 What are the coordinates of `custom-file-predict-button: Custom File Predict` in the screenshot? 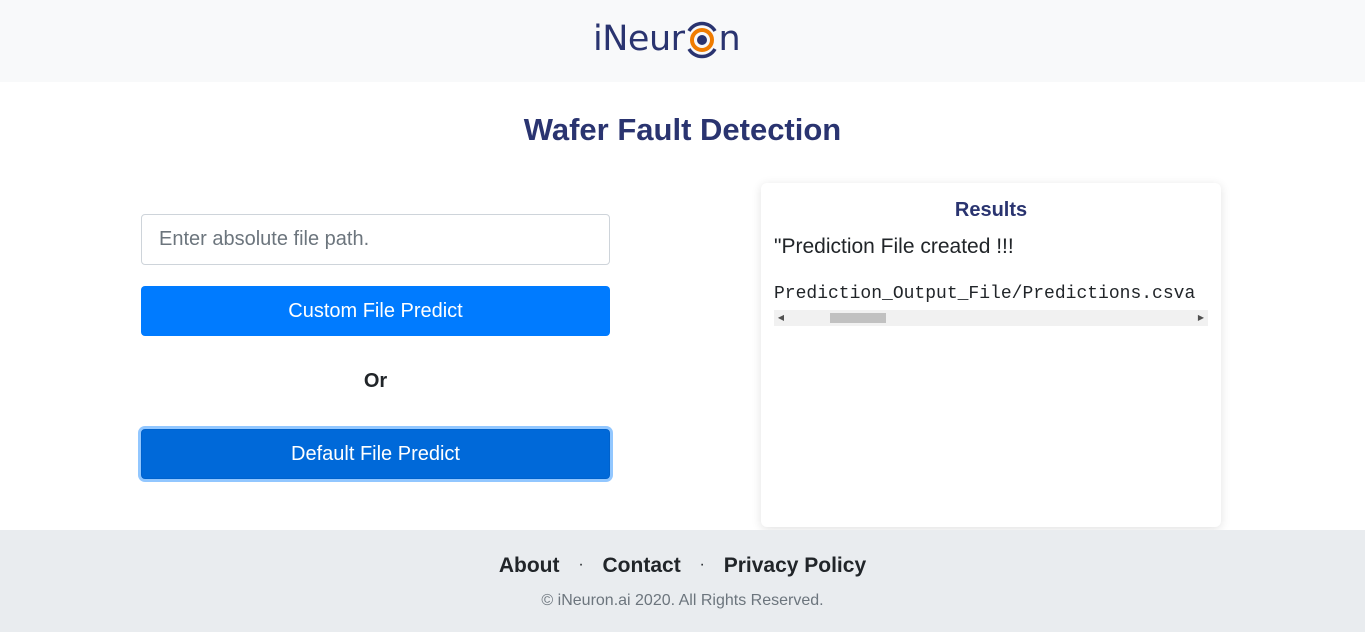 It's located at (375, 311).